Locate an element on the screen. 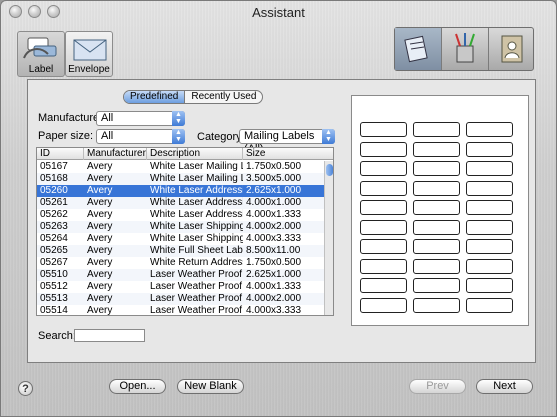  mode-toolbar is located at coordinates (464, 49).